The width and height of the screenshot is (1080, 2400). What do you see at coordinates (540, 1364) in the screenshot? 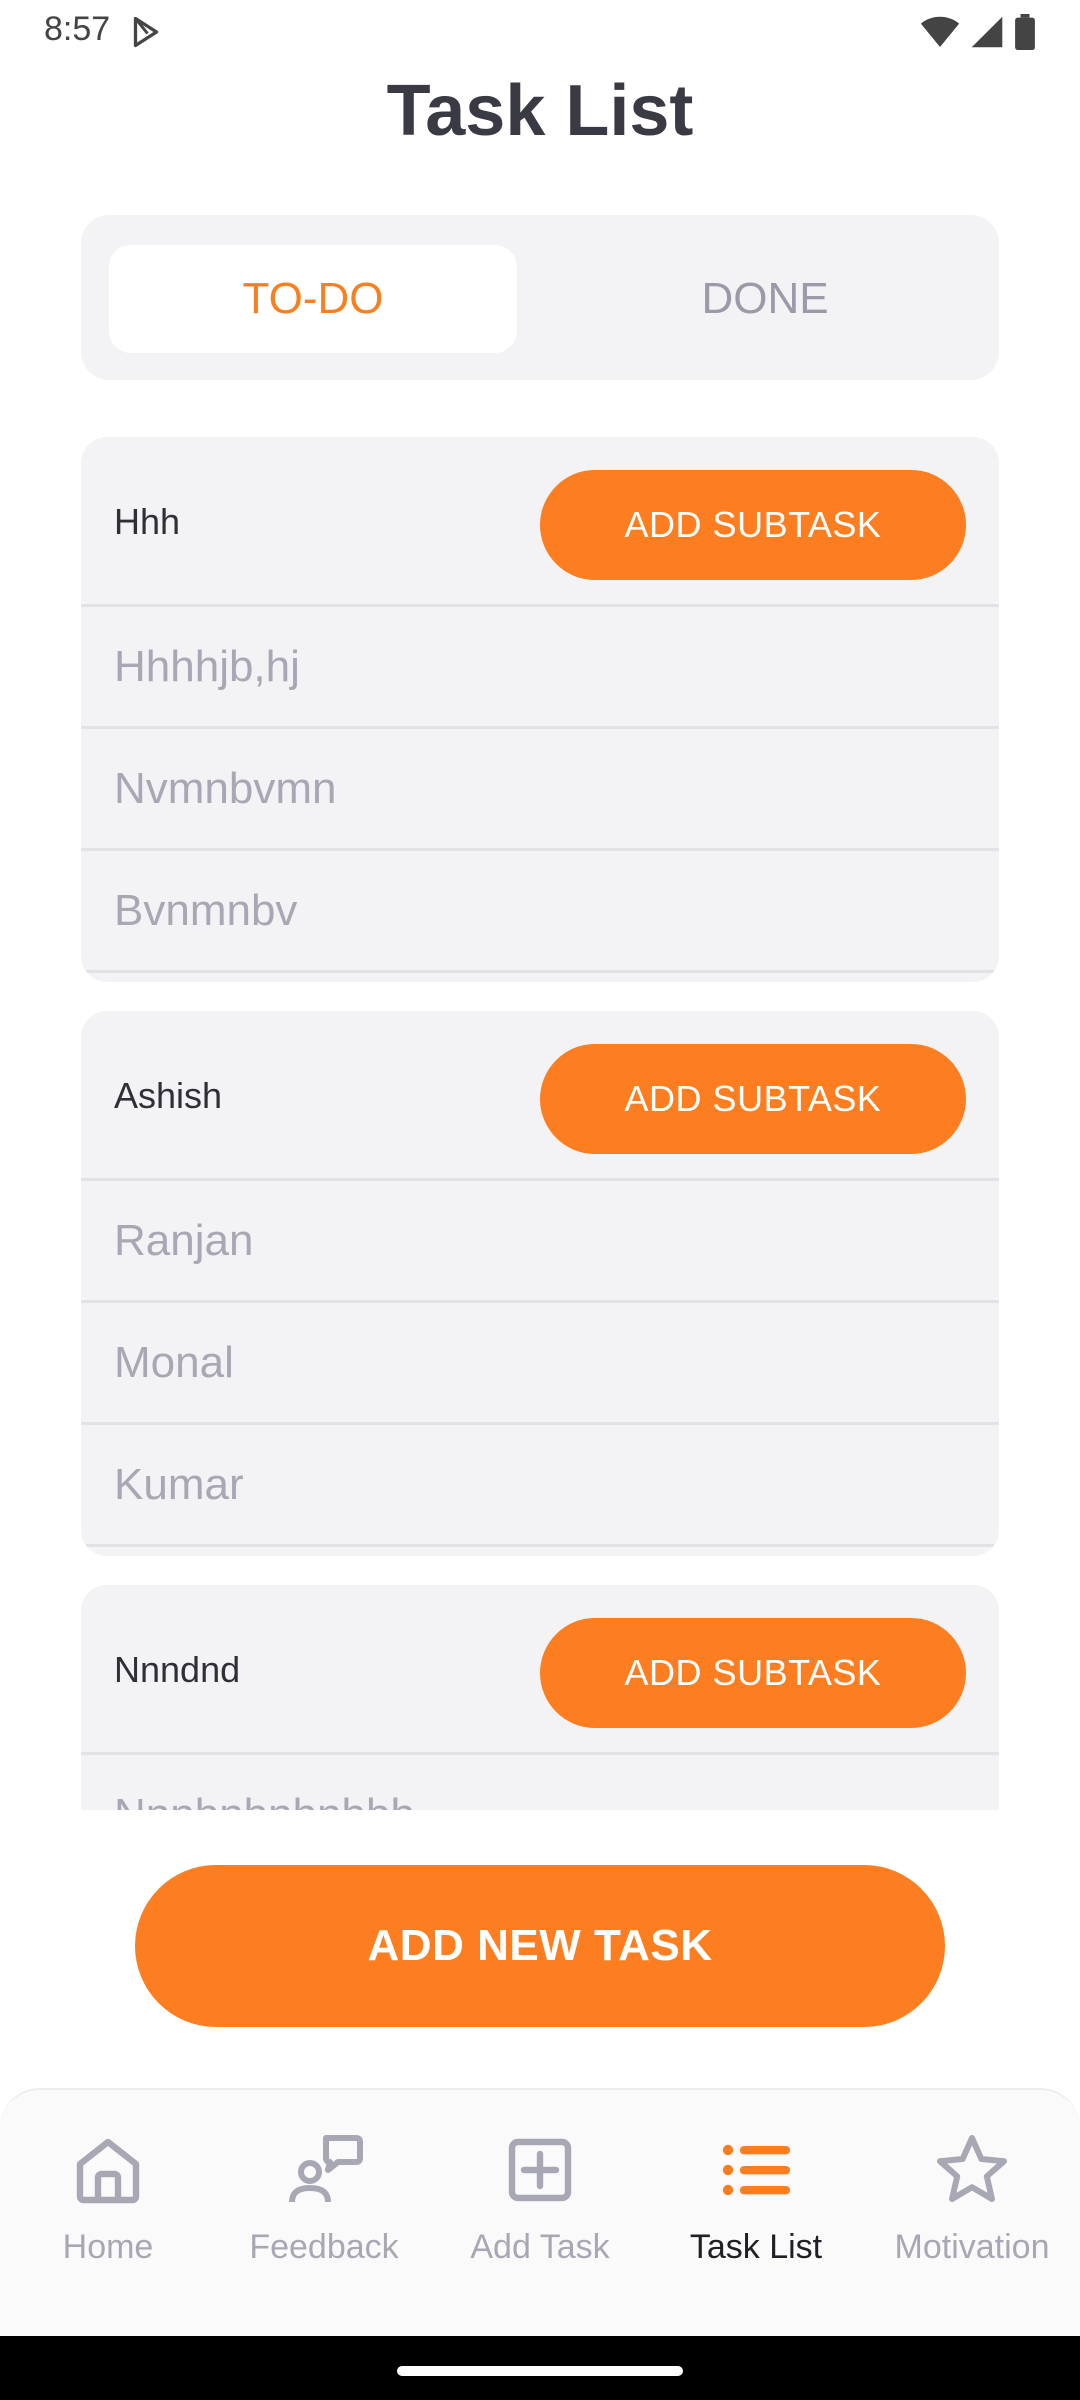
I see `subtask-item: Monal` at bounding box center [540, 1364].